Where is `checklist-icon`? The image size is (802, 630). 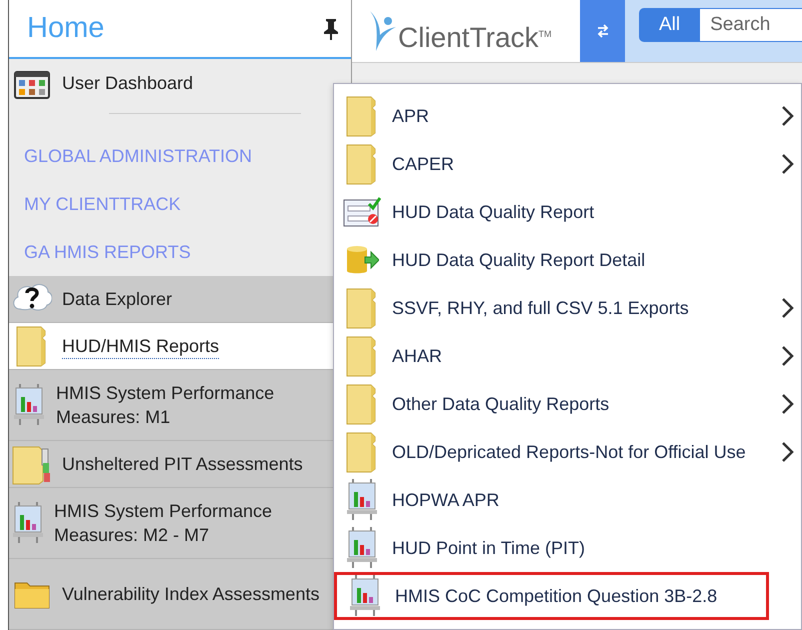 checklist-icon is located at coordinates (362, 212).